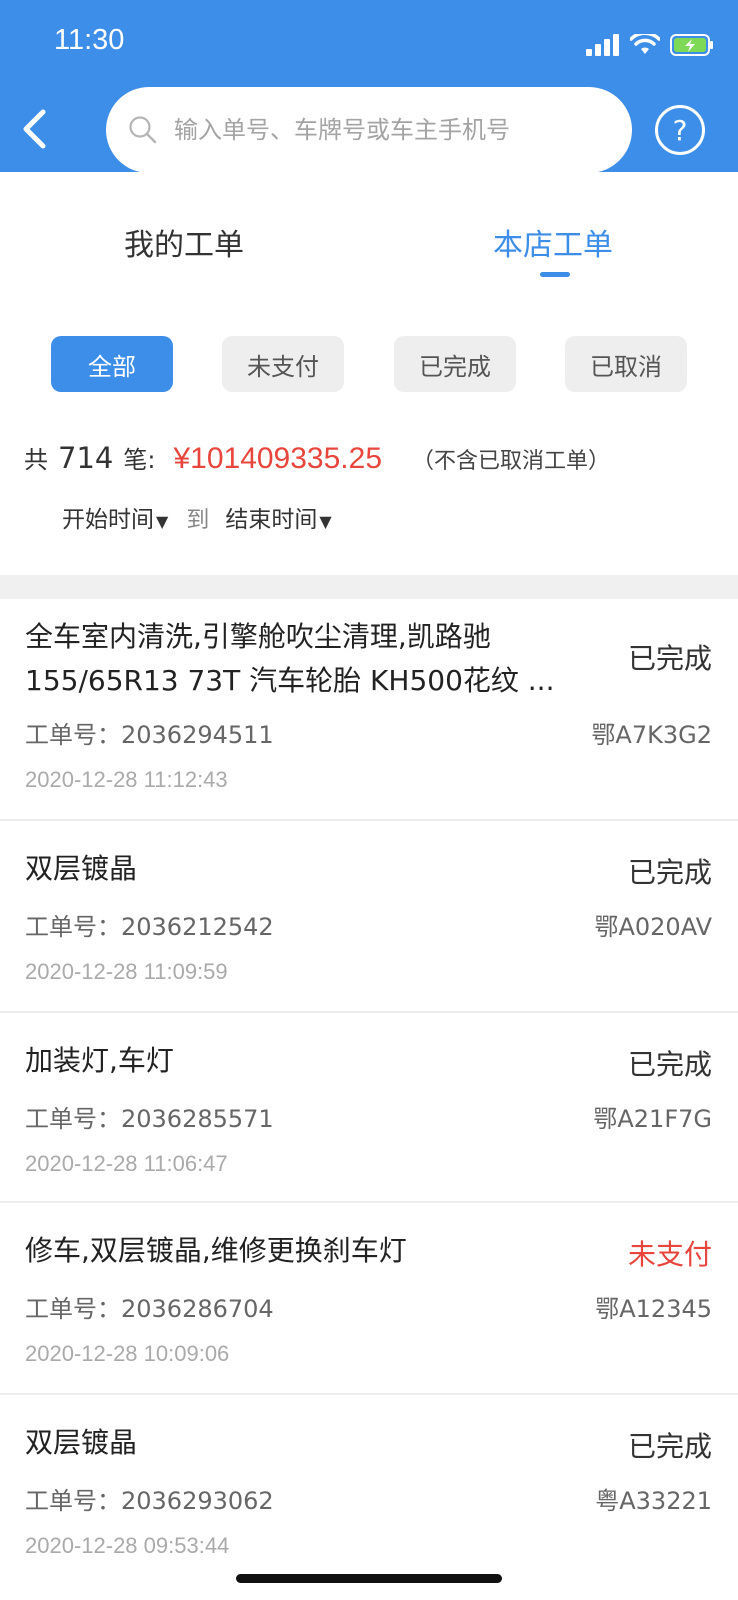  What do you see at coordinates (112, 364) in the screenshot?
I see `filter-all: 全部` at bounding box center [112, 364].